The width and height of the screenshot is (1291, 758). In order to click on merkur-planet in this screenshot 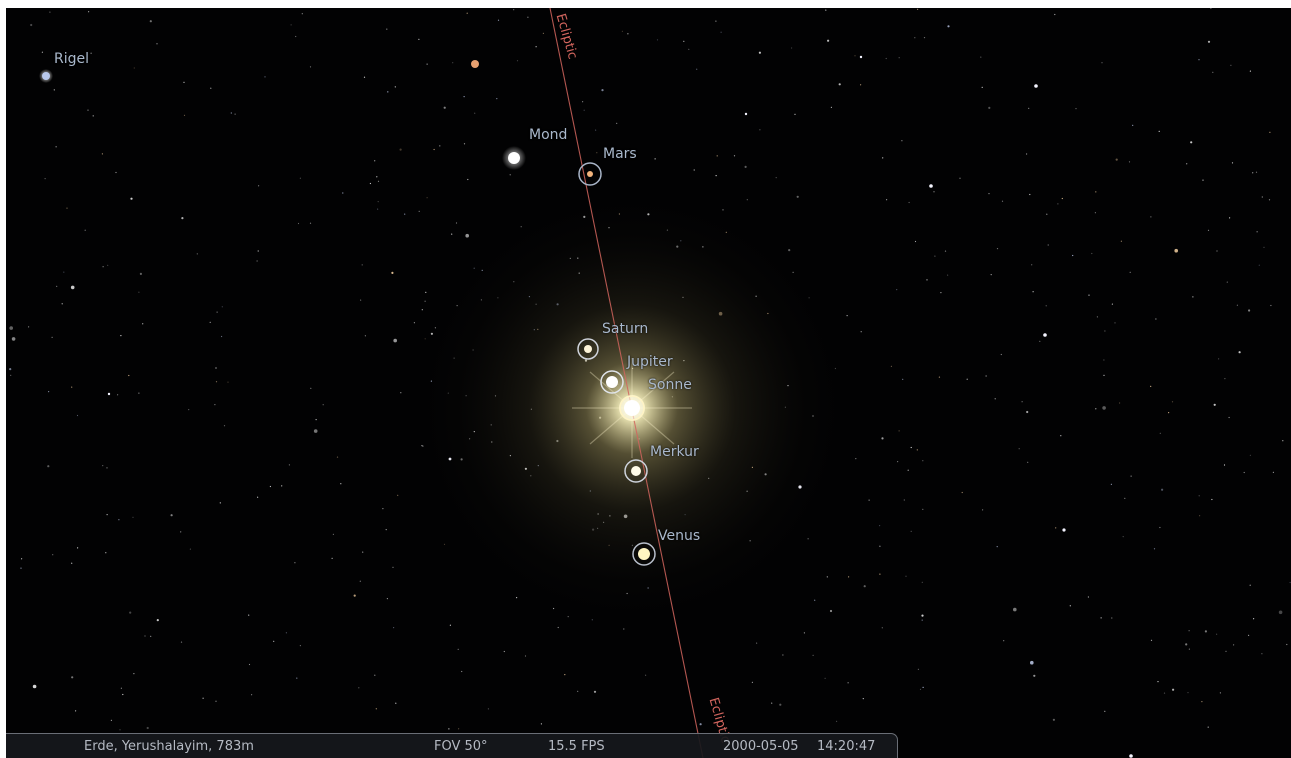, I will do `click(636, 471)`.